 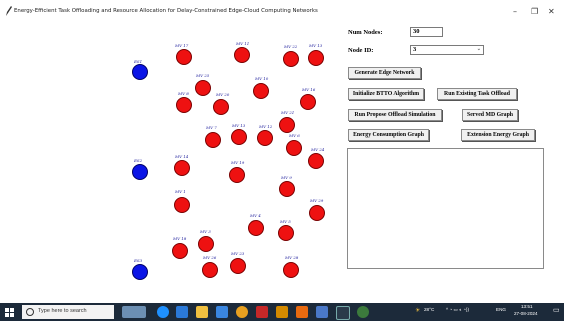 I want to click on minimize-button: –, so click(x=515, y=12).